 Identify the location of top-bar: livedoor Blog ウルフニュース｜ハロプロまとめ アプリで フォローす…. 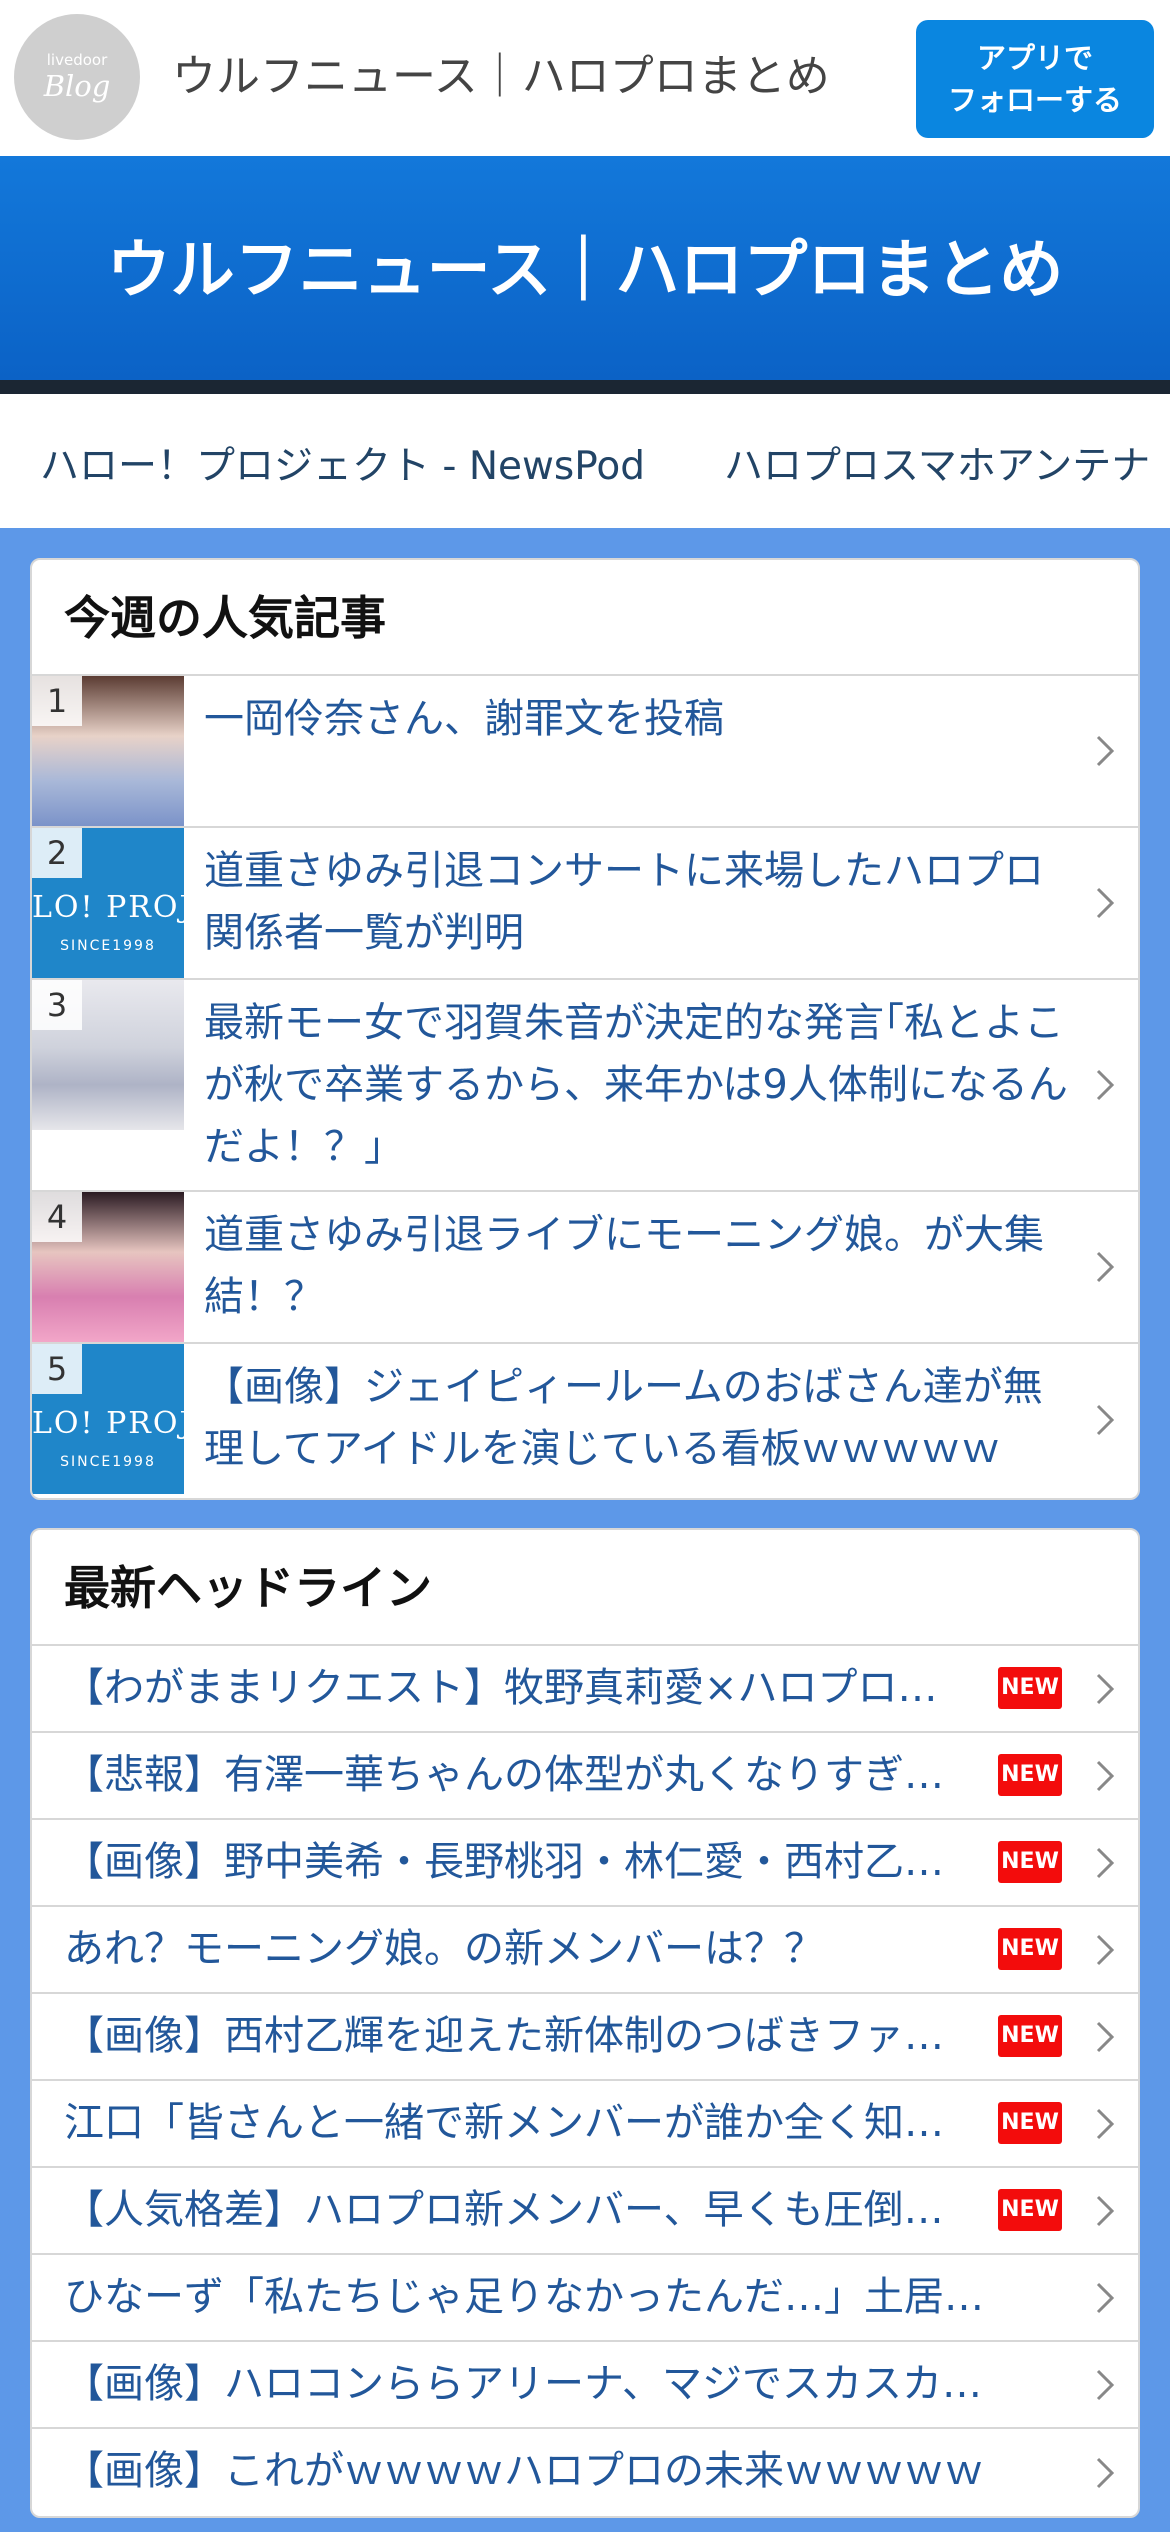
(585, 78).